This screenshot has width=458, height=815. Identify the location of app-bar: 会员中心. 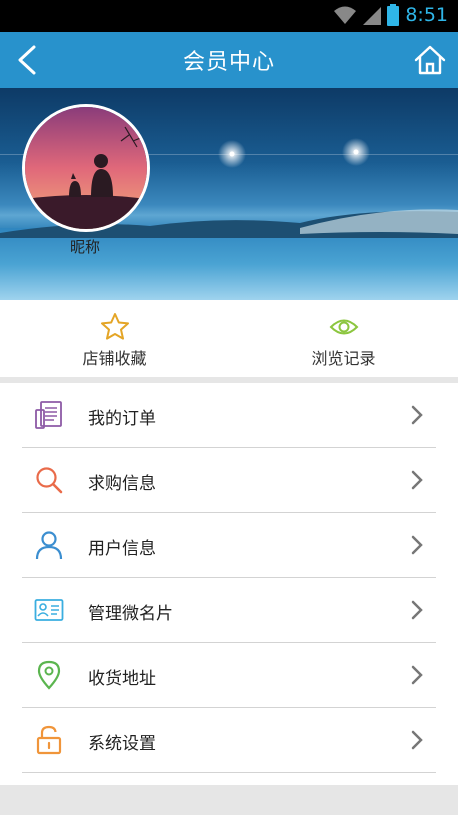
(229, 60).